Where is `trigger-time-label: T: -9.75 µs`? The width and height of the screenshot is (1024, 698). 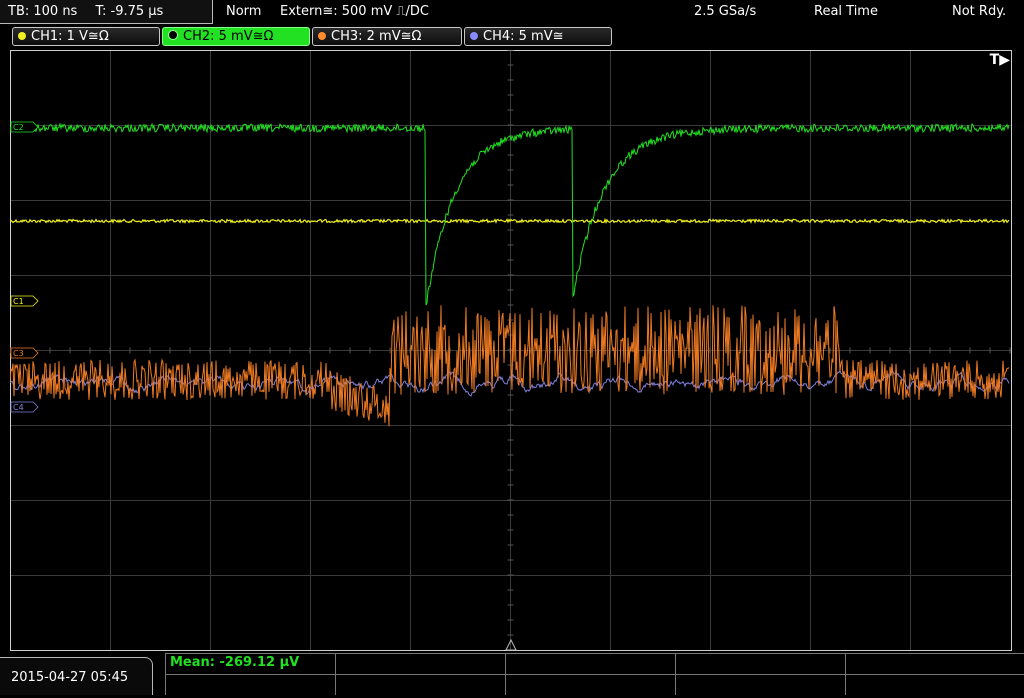
trigger-time-label: T: -9.75 µs is located at coordinates (129, 11).